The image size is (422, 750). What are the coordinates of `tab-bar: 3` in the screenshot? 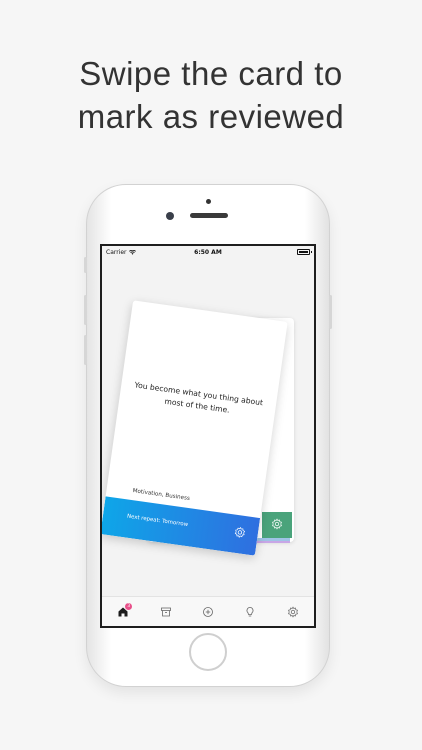 It's located at (208, 611).